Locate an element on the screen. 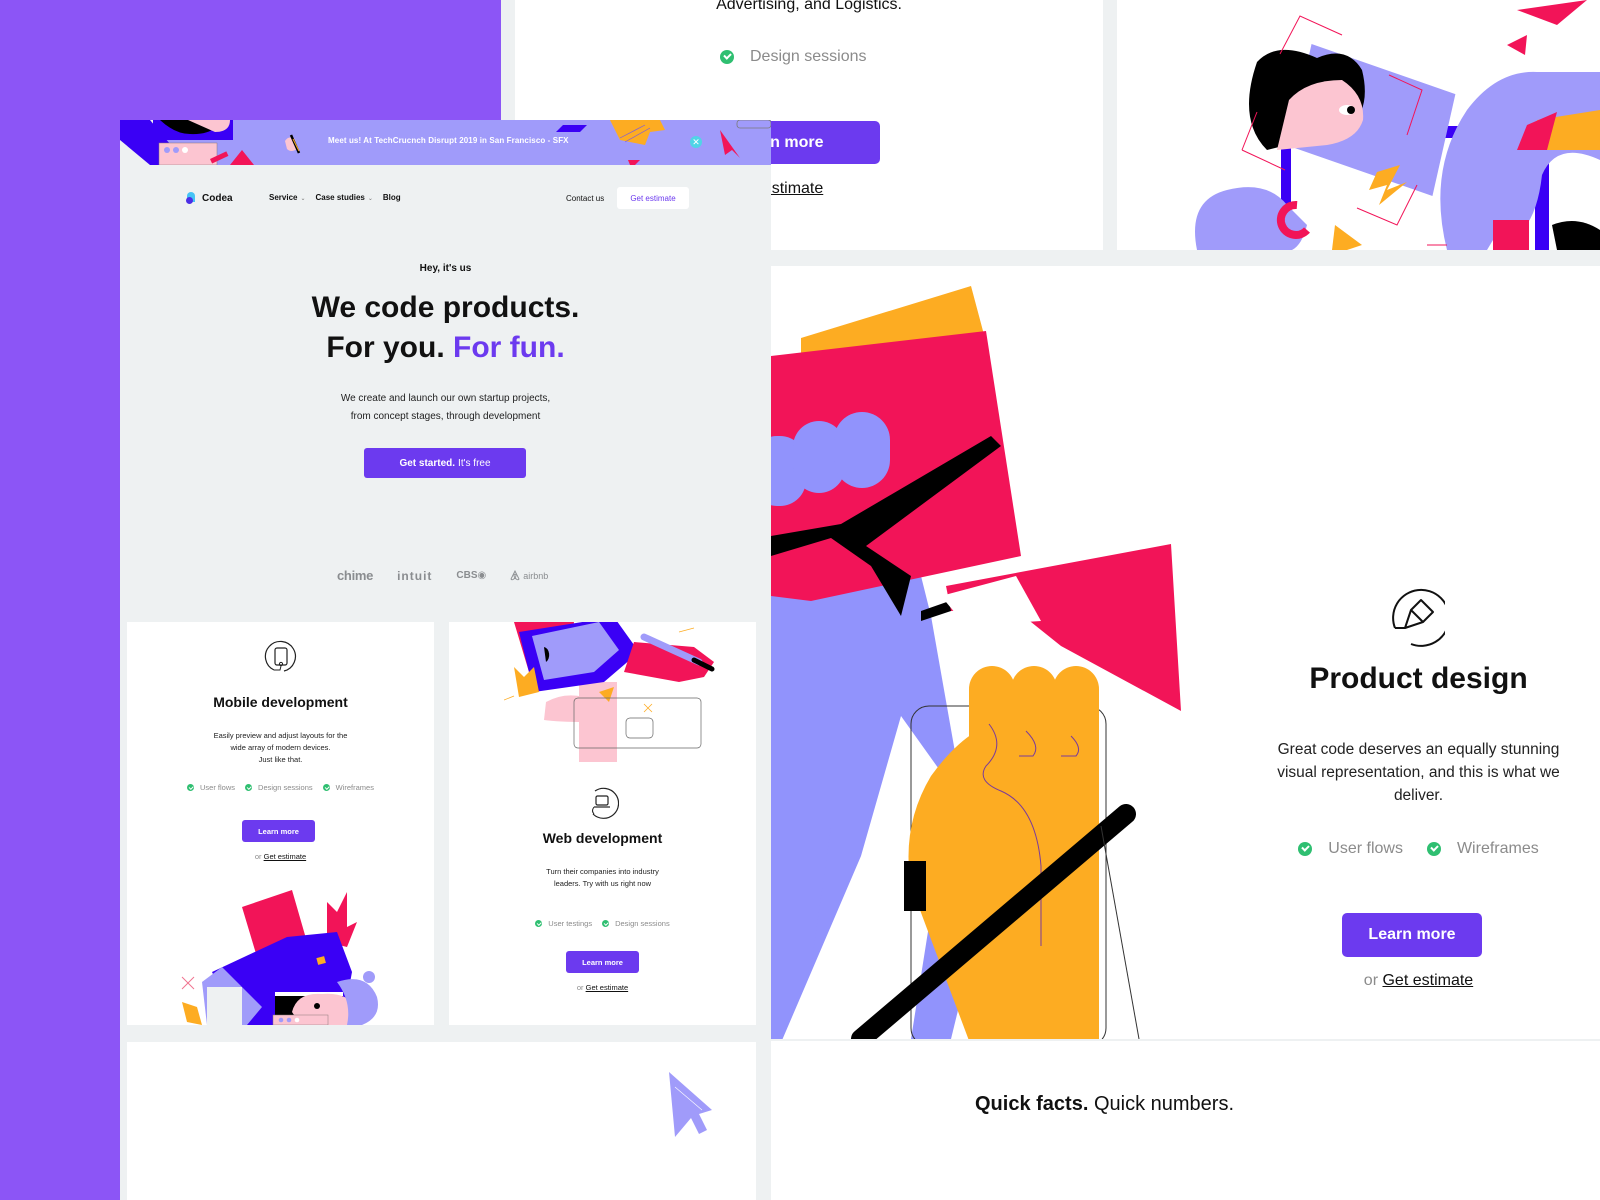  nav-label: Service is located at coordinates (283, 197).